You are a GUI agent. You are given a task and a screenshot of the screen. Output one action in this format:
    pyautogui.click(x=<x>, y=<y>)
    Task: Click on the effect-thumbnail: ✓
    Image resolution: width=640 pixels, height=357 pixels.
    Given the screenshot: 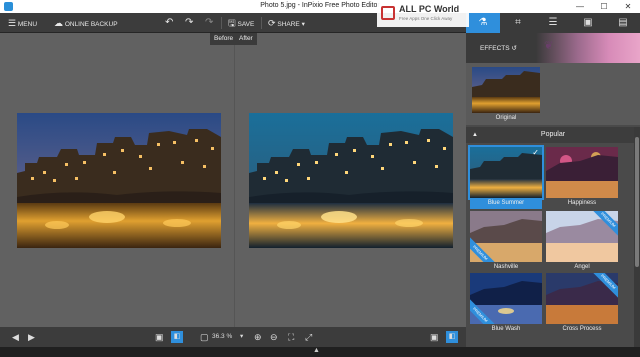 What is the action you would take?
    pyautogui.click(x=506, y=172)
    